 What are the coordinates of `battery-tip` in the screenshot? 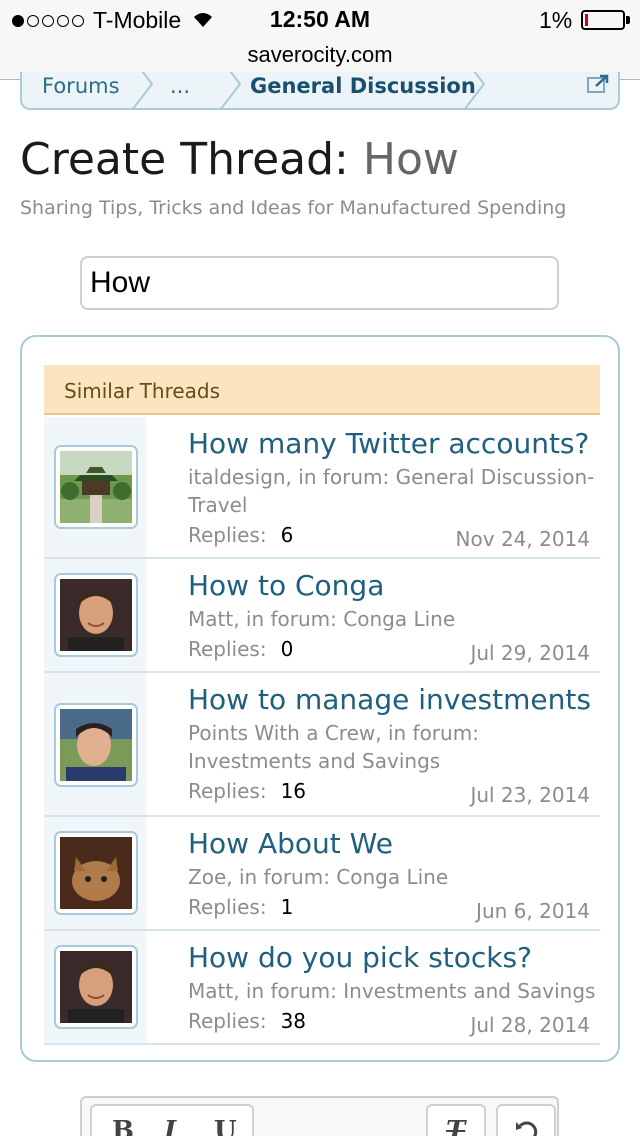 It's located at (628, 20).